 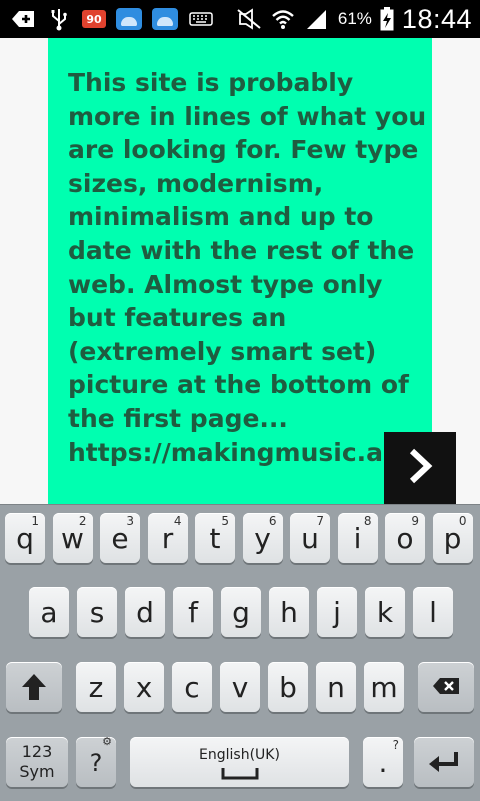 I want to click on notification-badge: 90, so click(x=94, y=19).